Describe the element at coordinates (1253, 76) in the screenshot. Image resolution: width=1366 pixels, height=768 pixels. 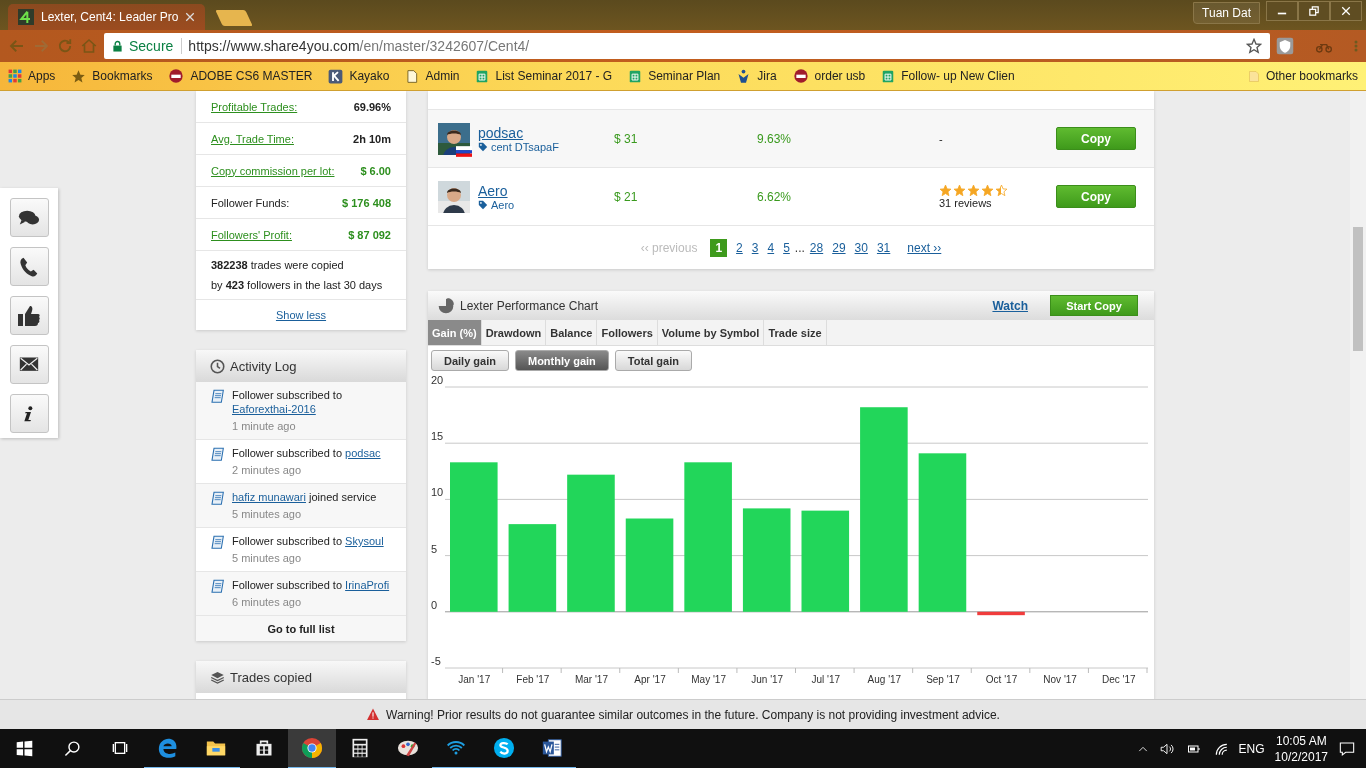
I see `folder-icon` at that location.